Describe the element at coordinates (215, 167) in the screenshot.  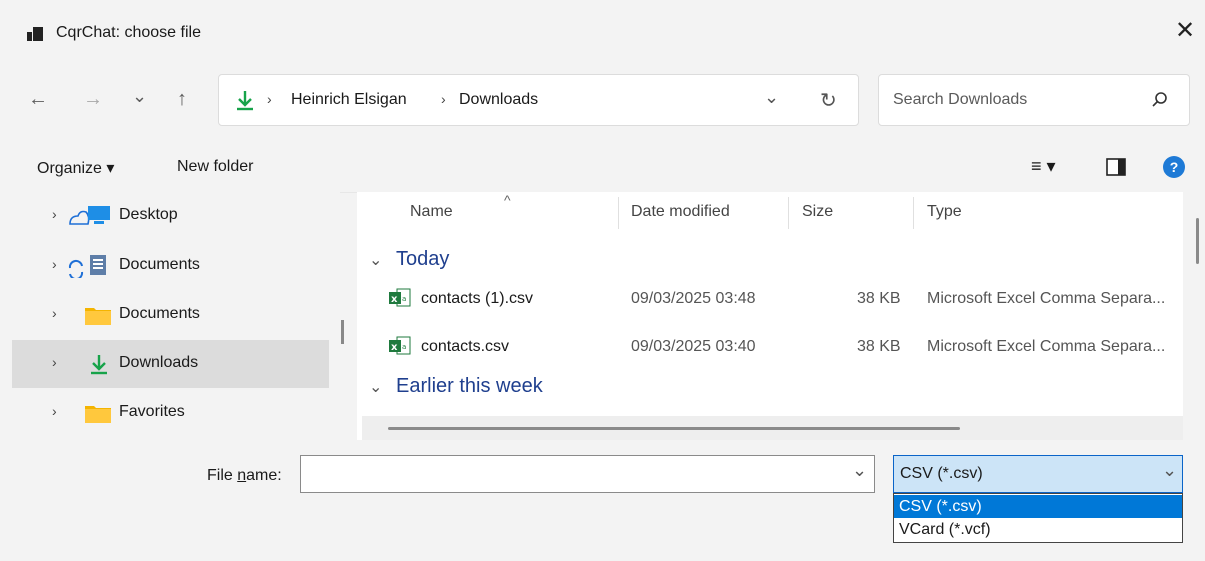
I see `new-folder-button: New folder` at that location.